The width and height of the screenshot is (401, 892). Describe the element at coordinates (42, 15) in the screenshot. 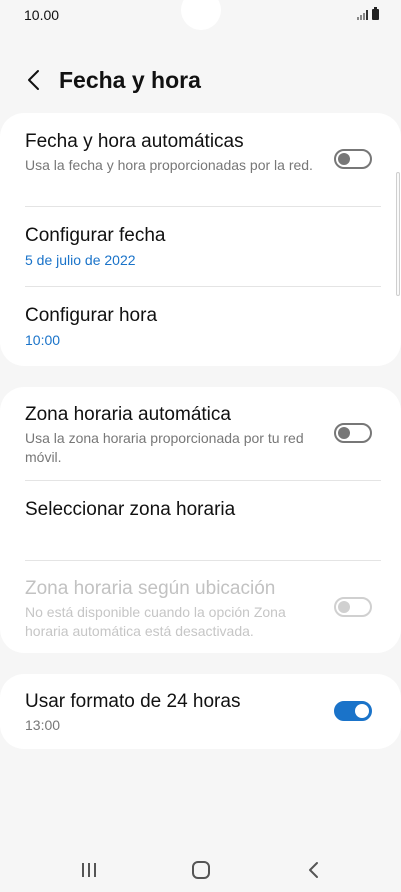

I see `status-time: 10.00` at that location.